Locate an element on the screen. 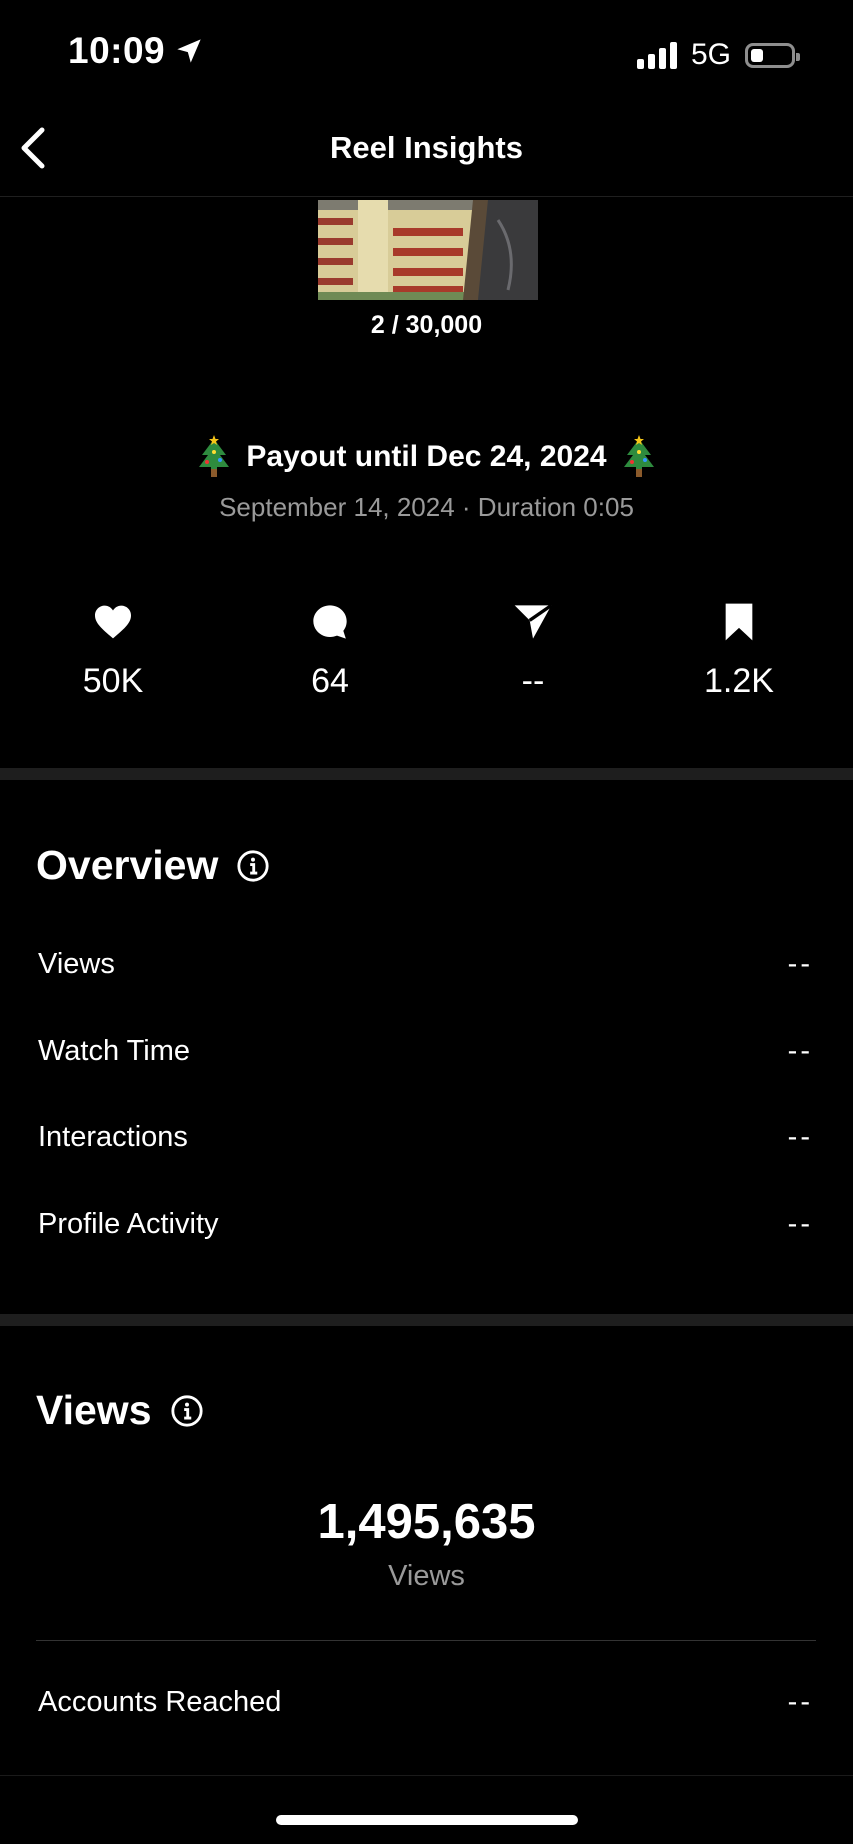  payout-line: Payout until Dec 24, 2024 is located at coordinates (426, 457).